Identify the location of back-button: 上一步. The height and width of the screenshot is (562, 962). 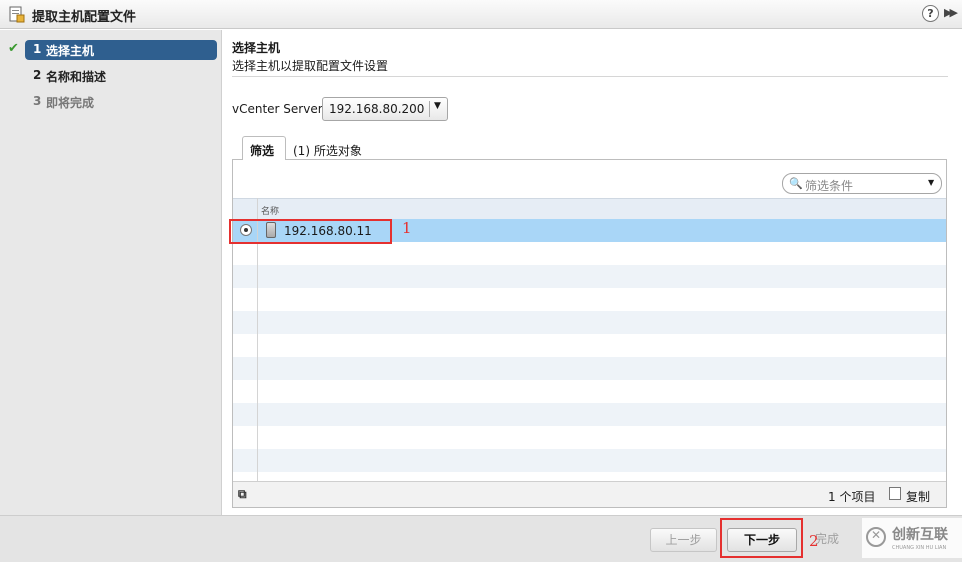
(683, 540).